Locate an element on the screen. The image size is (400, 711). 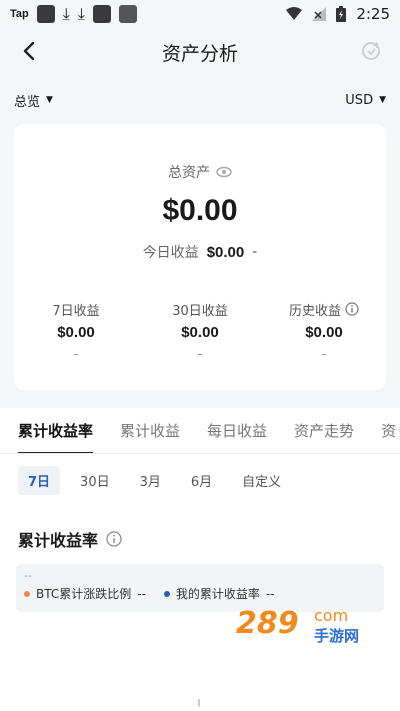
period-custom: 自定义 is located at coordinates (261, 480).